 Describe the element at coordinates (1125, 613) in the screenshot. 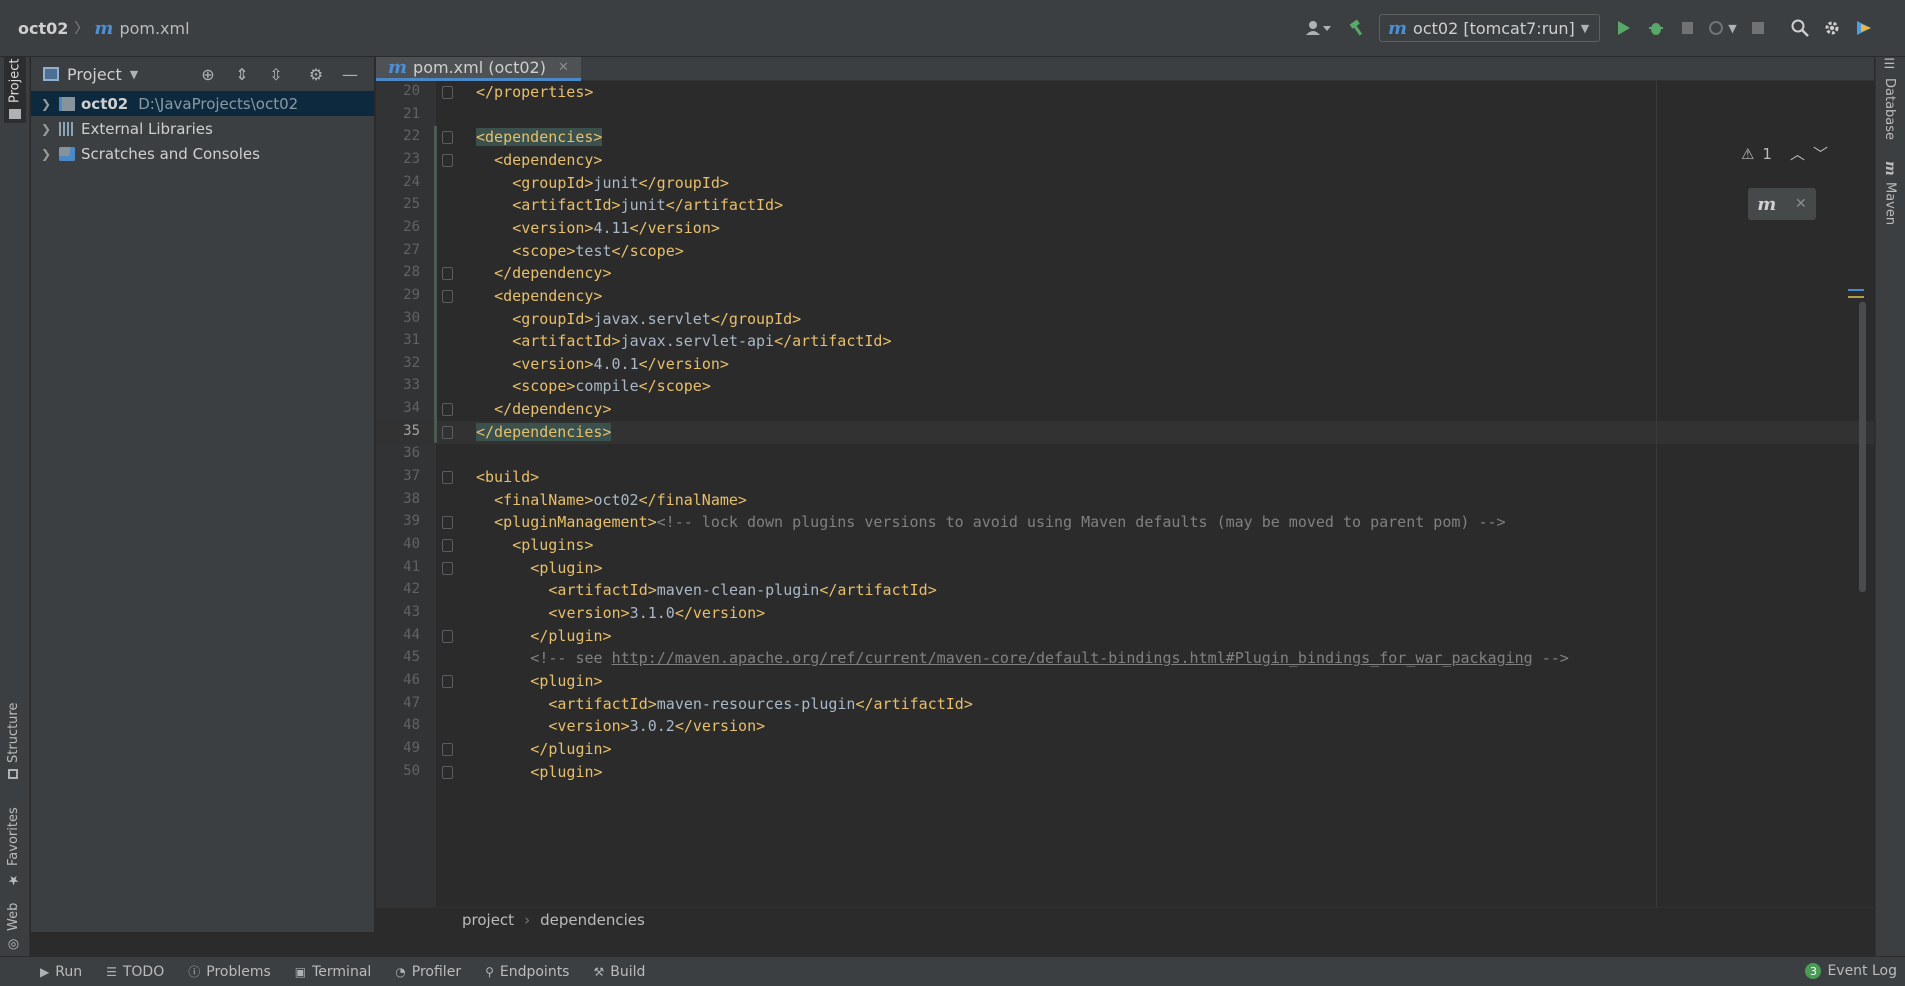

I see `code-line: 43 <version>3.1.0</version>` at that location.